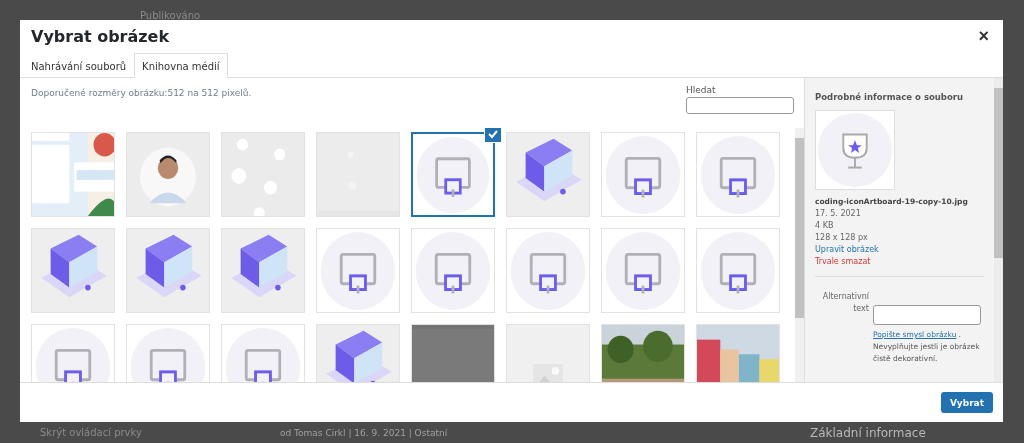  What do you see at coordinates (79, 65) in the screenshot?
I see `tab: Nahrávání souborů` at bounding box center [79, 65].